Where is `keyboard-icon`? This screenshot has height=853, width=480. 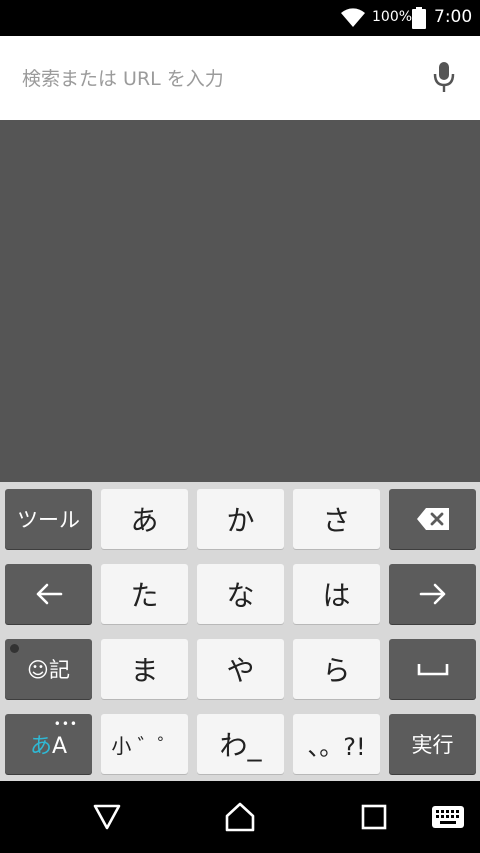 keyboard-icon is located at coordinates (448, 817).